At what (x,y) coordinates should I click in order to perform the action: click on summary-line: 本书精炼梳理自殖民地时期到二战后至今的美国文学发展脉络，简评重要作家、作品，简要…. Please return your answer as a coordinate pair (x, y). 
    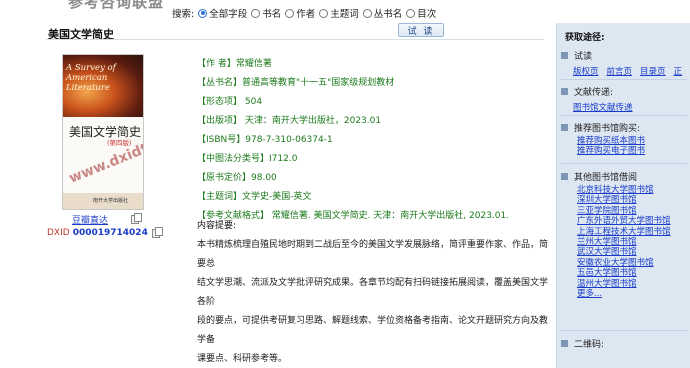
    Looking at the image, I should click on (373, 254).